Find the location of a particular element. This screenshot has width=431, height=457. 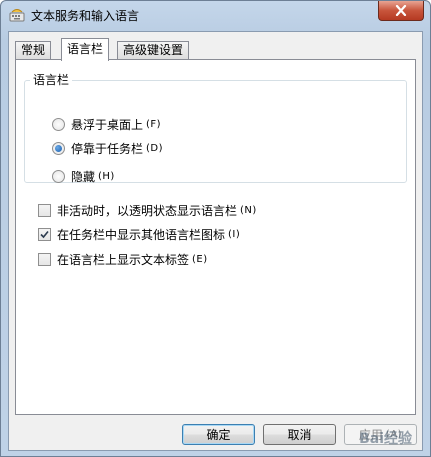

checkbox-shortcut: (E) is located at coordinates (200, 259).